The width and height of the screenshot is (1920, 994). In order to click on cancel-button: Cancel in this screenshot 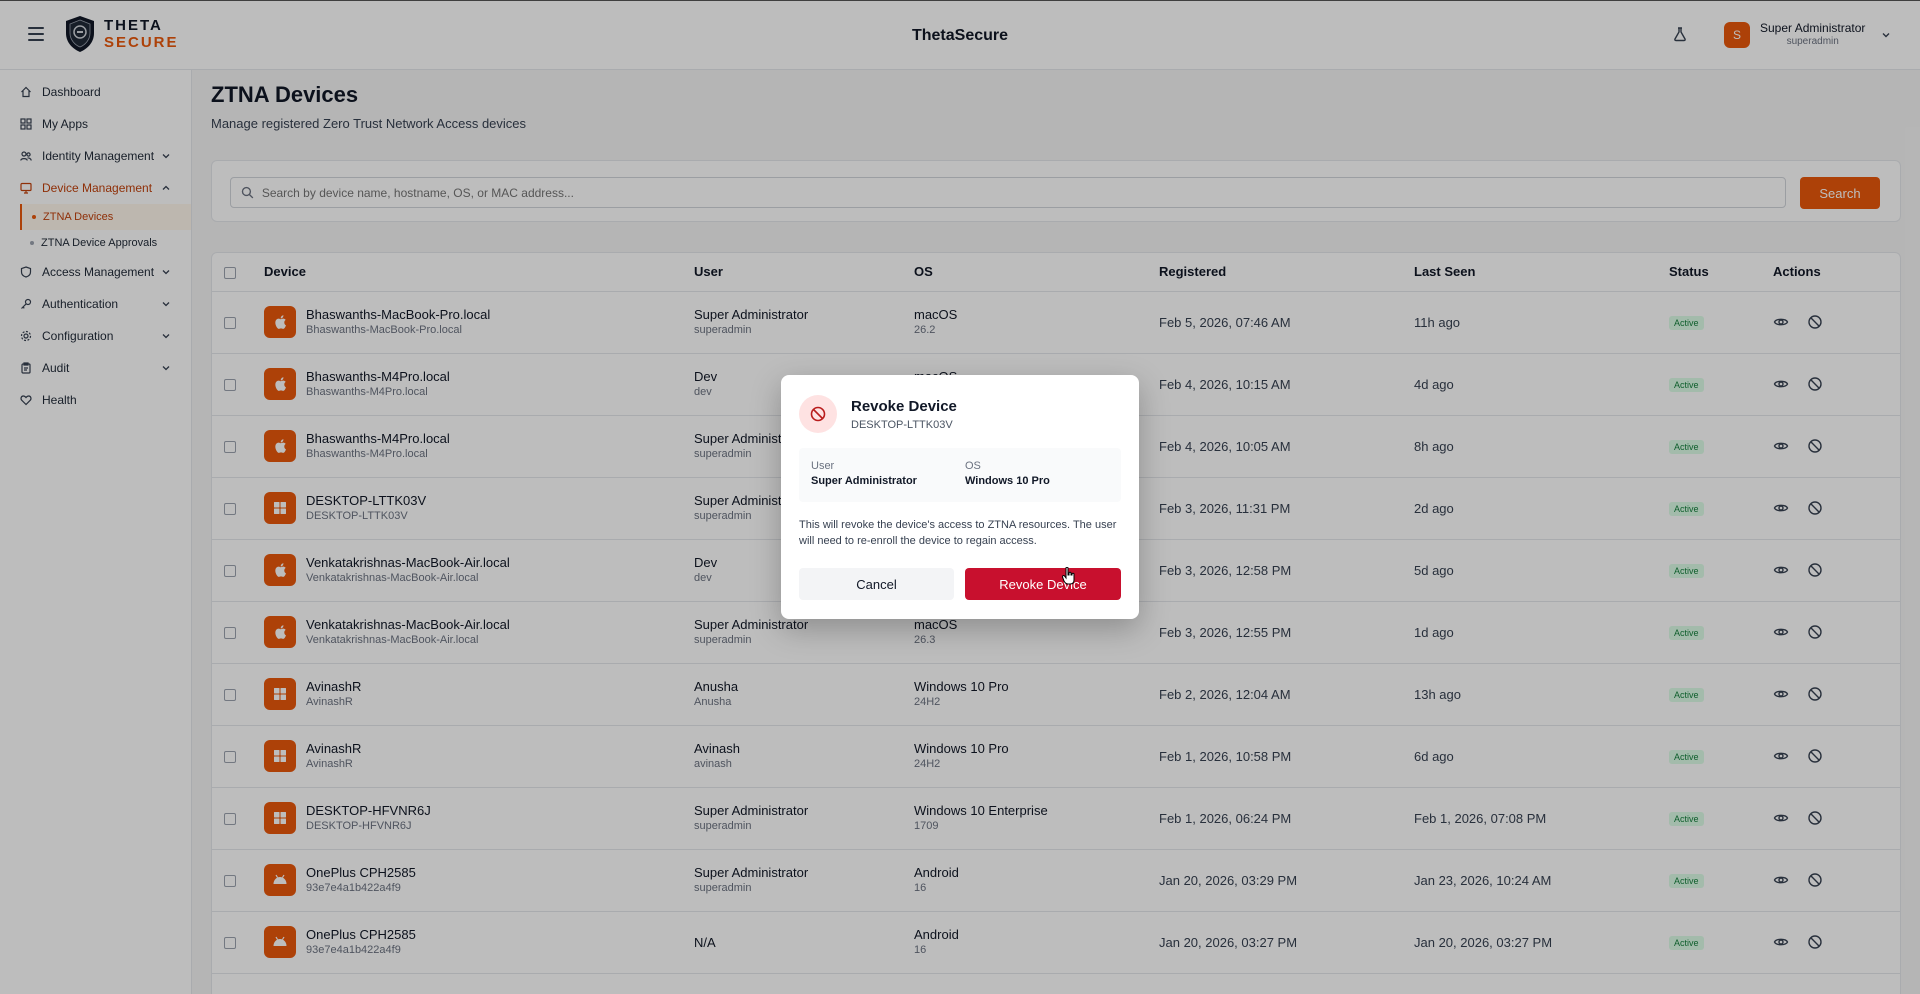, I will do `click(876, 584)`.